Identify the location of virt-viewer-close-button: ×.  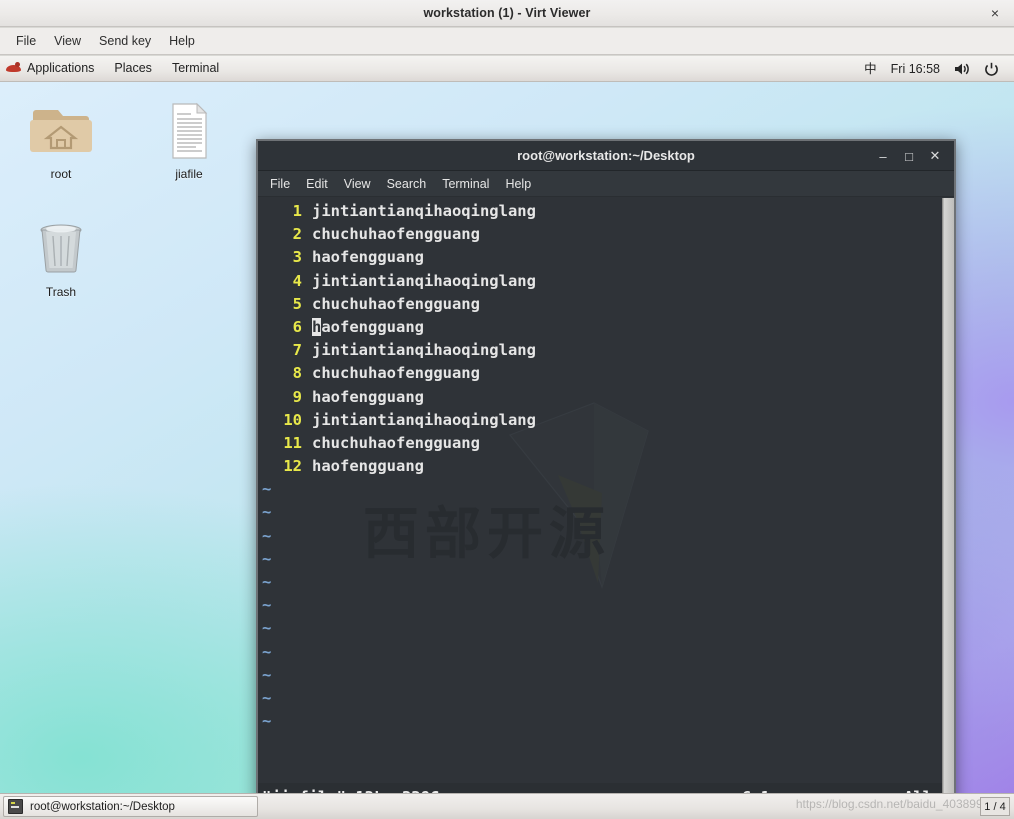
(995, 13).